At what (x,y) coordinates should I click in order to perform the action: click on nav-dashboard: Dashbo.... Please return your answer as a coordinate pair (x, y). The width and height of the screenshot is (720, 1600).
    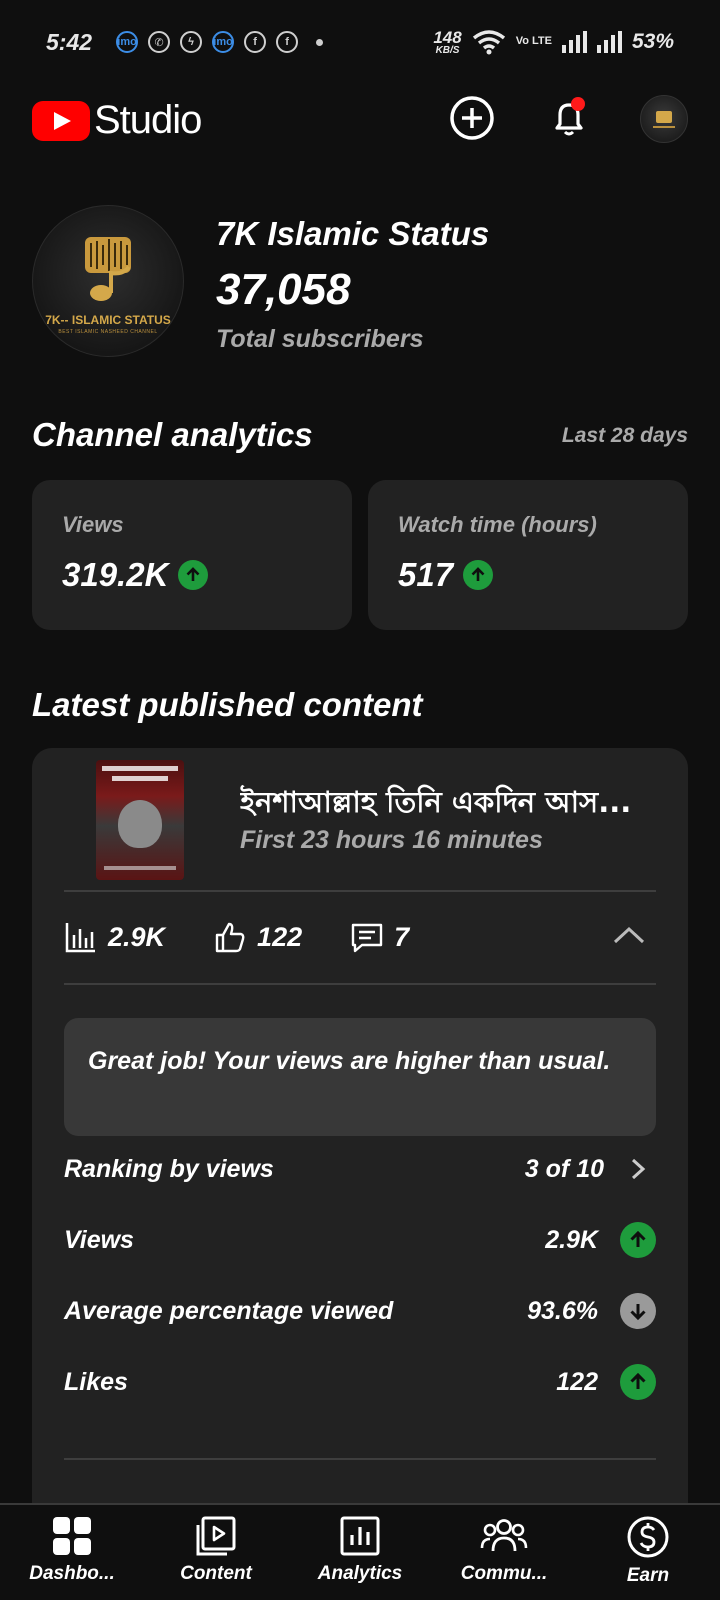
    Looking at the image, I should click on (72, 1552).